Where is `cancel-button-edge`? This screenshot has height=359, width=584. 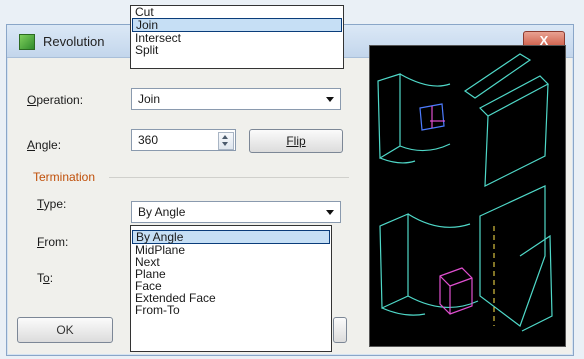
cancel-button-edge is located at coordinates (340, 330).